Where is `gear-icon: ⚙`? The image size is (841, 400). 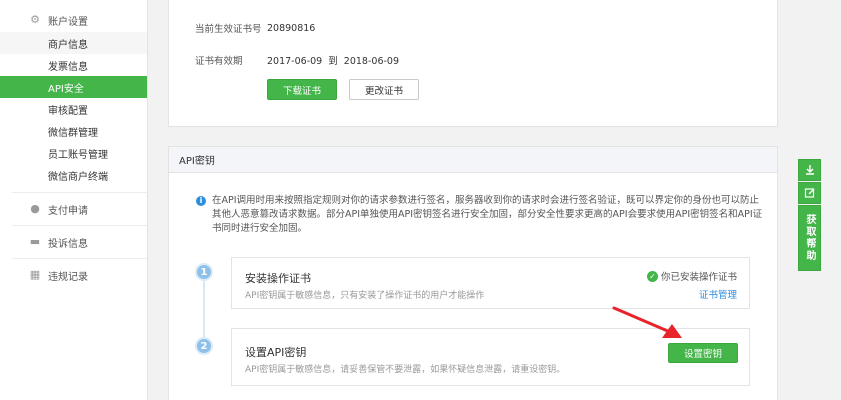
gear-icon: ⚙ is located at coordinates (35, 19).